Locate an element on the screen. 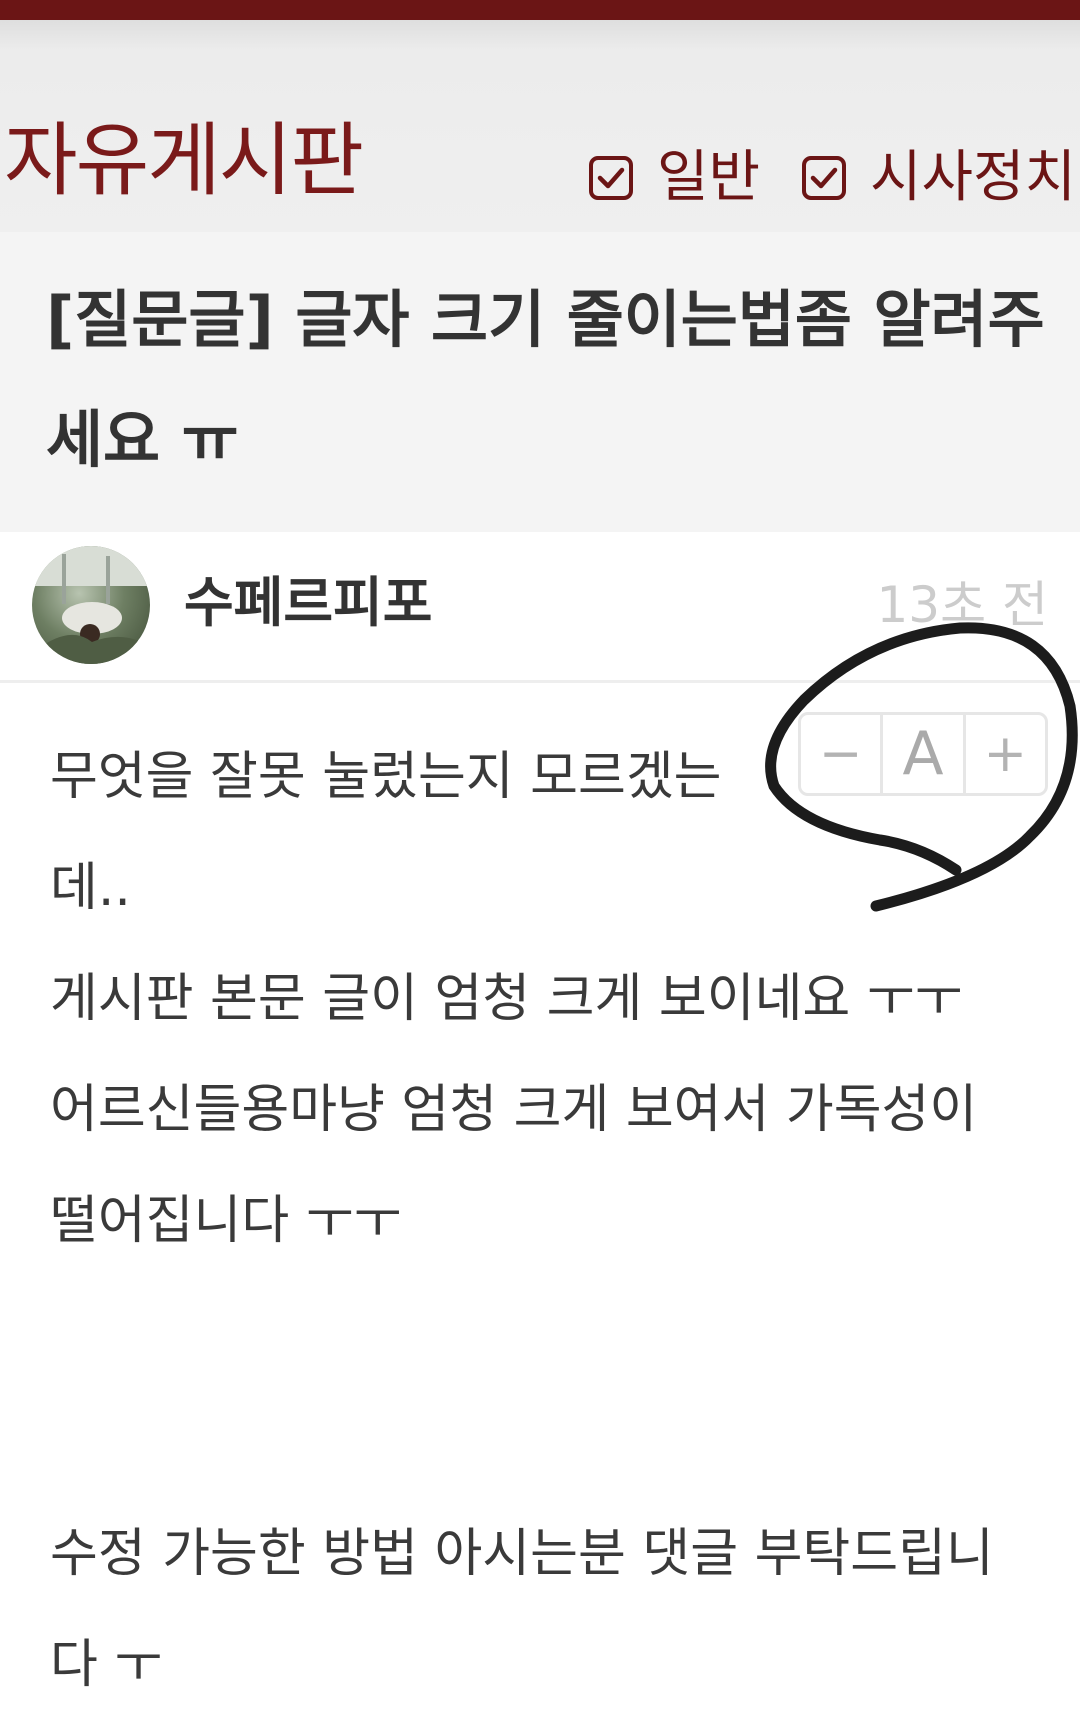 This screenshot has width=1080, height=1721. font-decrease-button: − is located at coordinates (840, 754).